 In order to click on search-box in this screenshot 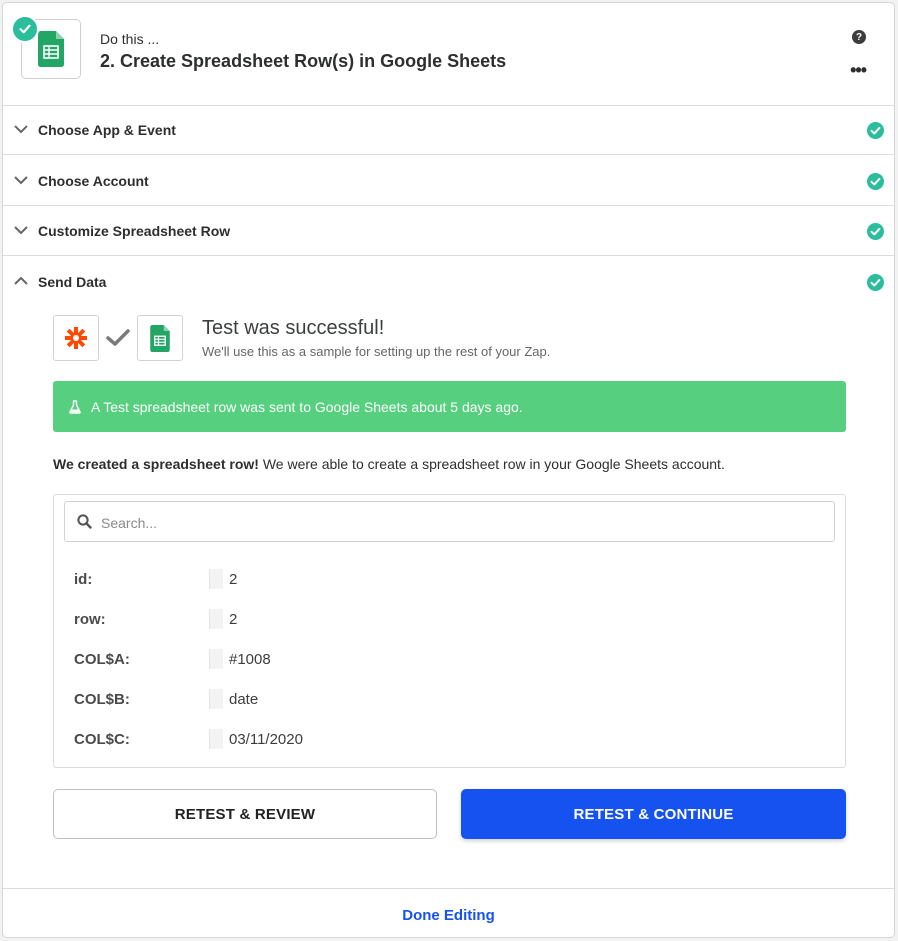, I will do `click(449, 522)`.